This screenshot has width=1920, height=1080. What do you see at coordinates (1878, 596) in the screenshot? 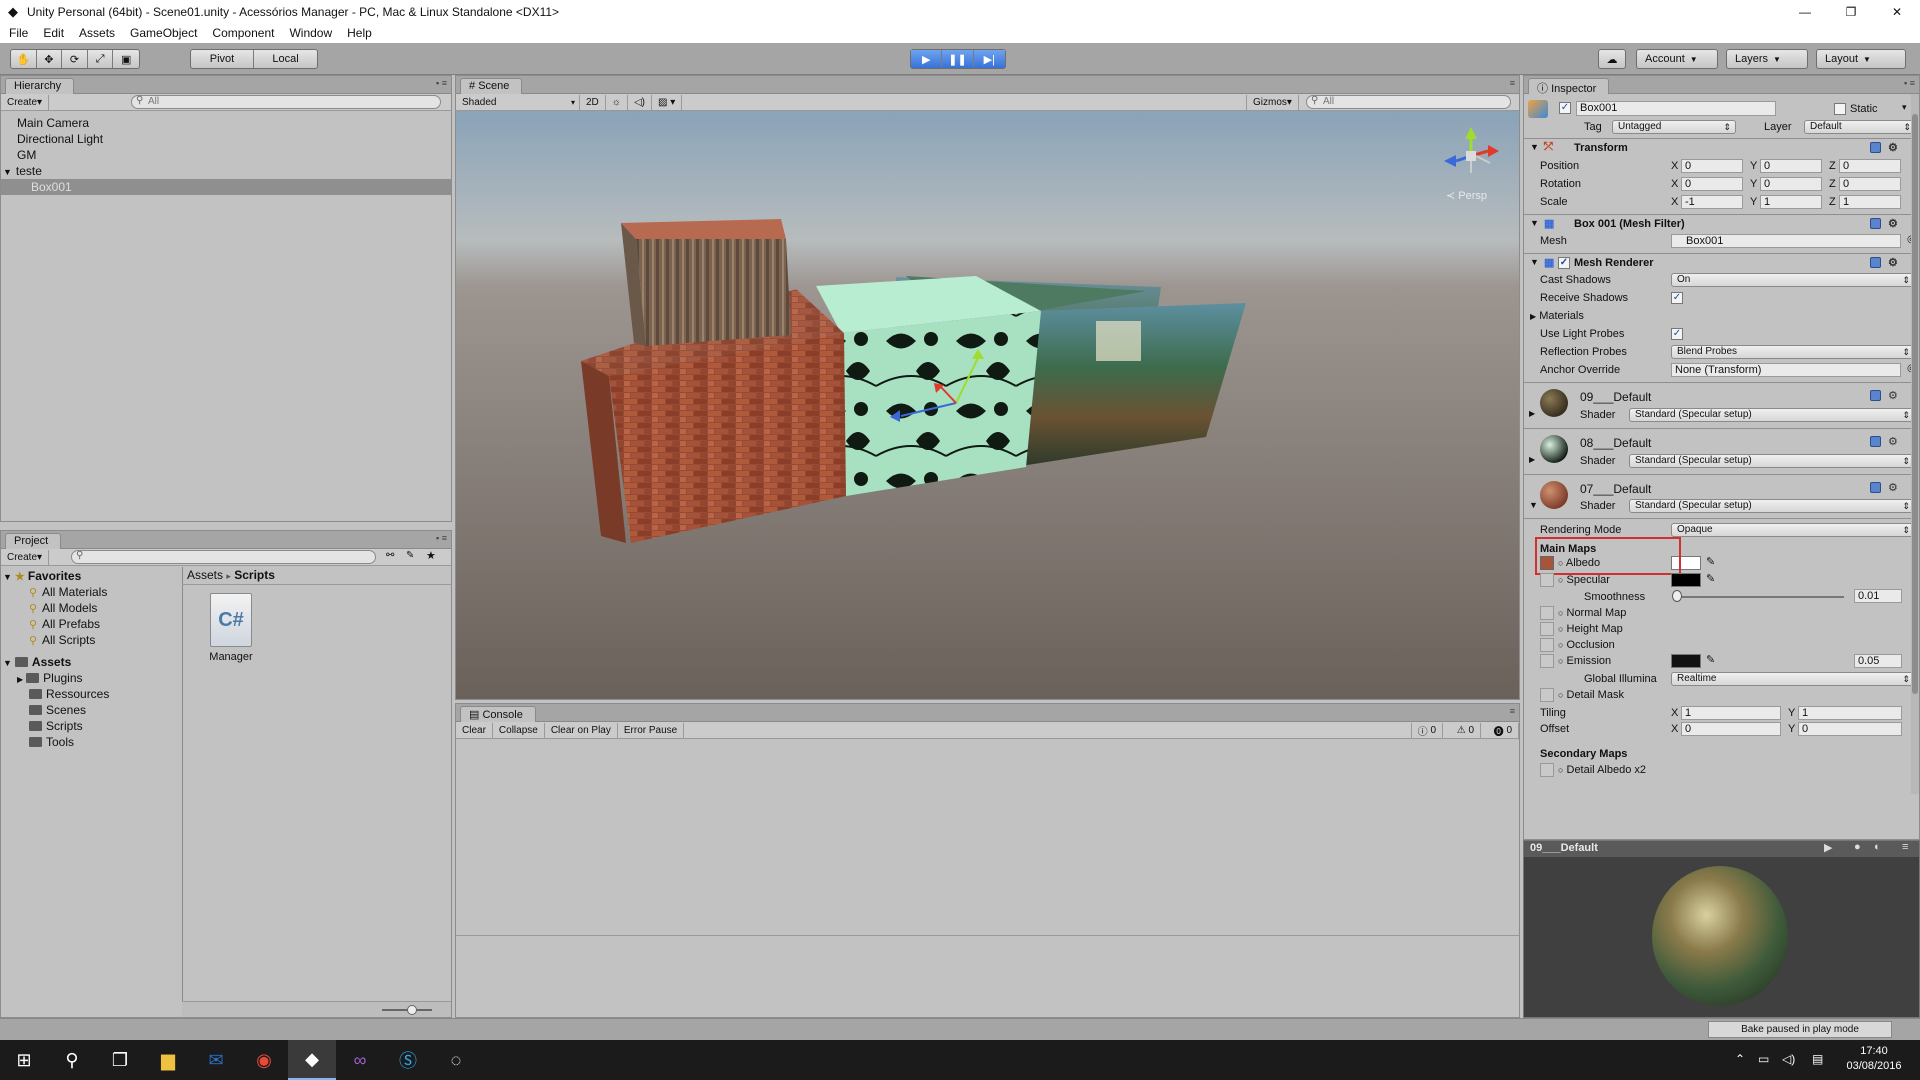
I see `smoothness-field: 0.01` at bounding box center [1878, 596].